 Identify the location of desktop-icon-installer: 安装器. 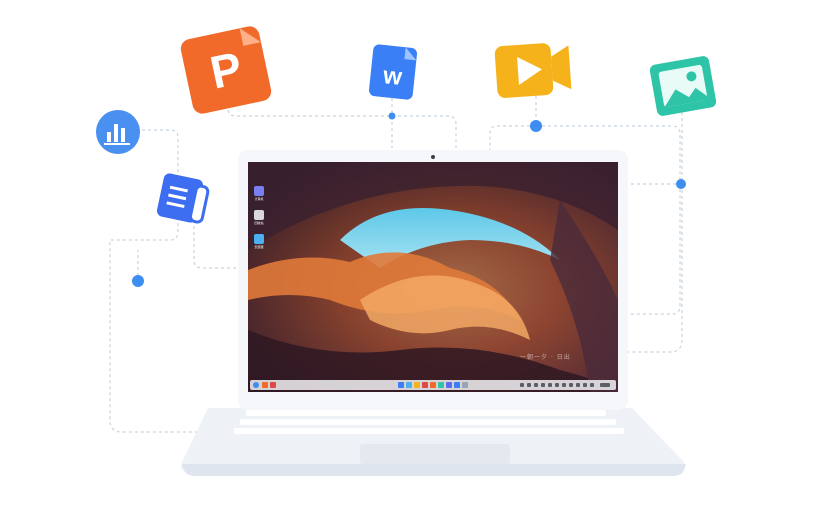
(259, 241).